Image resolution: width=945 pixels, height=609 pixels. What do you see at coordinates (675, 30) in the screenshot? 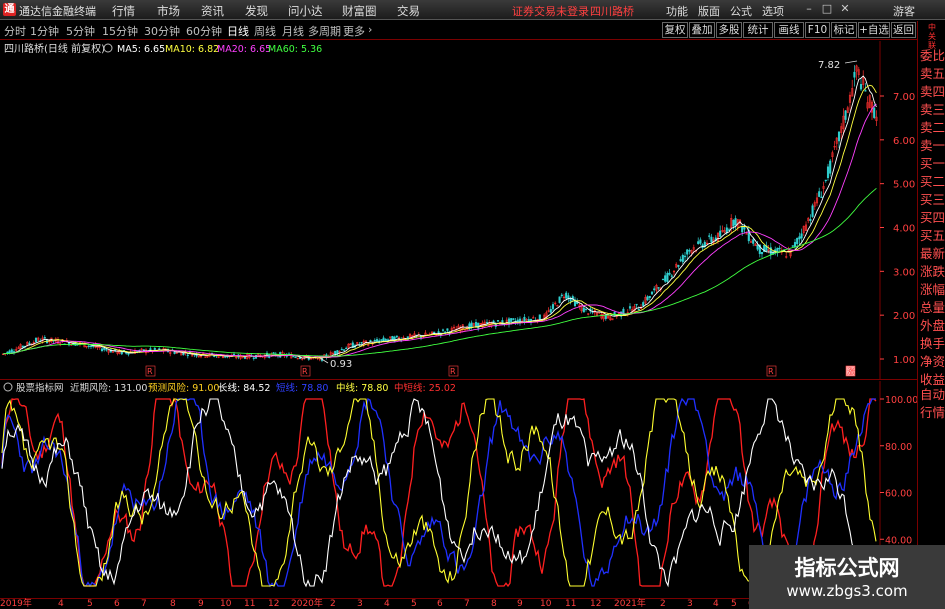
I see `adjust-button: 复权` at bounding box center [675, 30].